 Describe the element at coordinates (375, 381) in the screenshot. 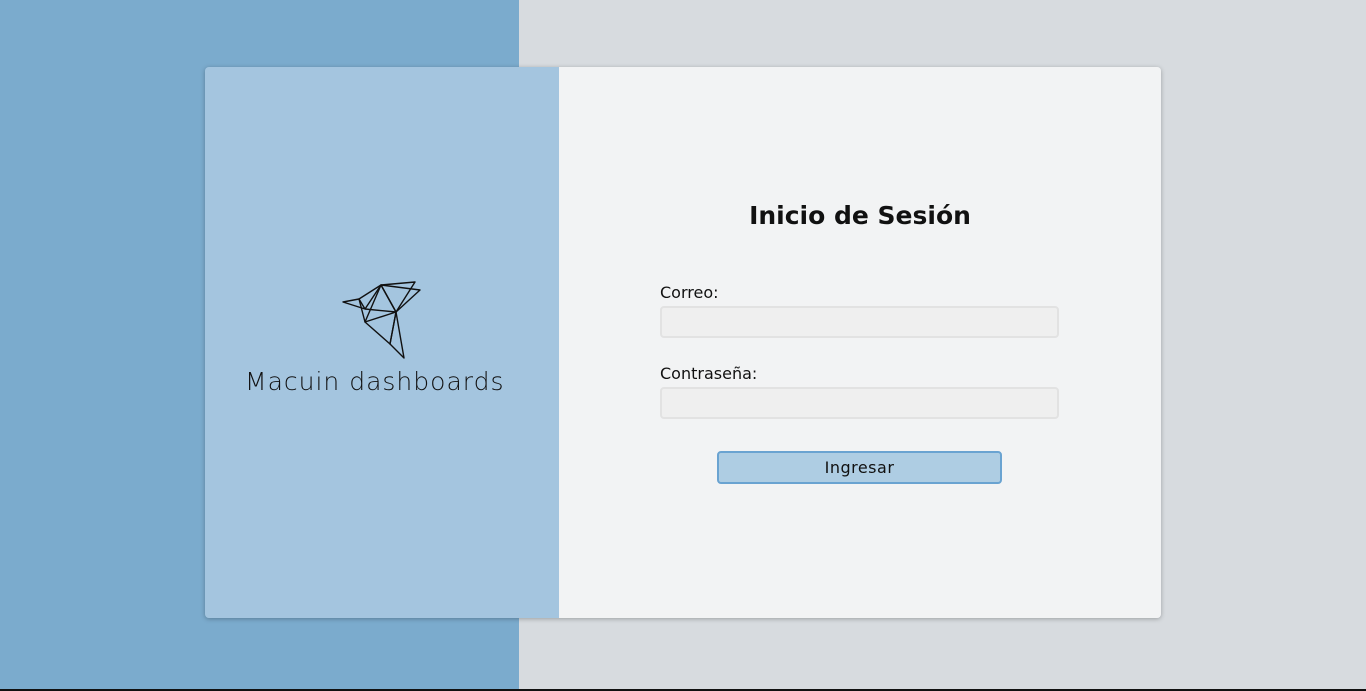

I see `brand-name: Macuin dashboards` at that location.